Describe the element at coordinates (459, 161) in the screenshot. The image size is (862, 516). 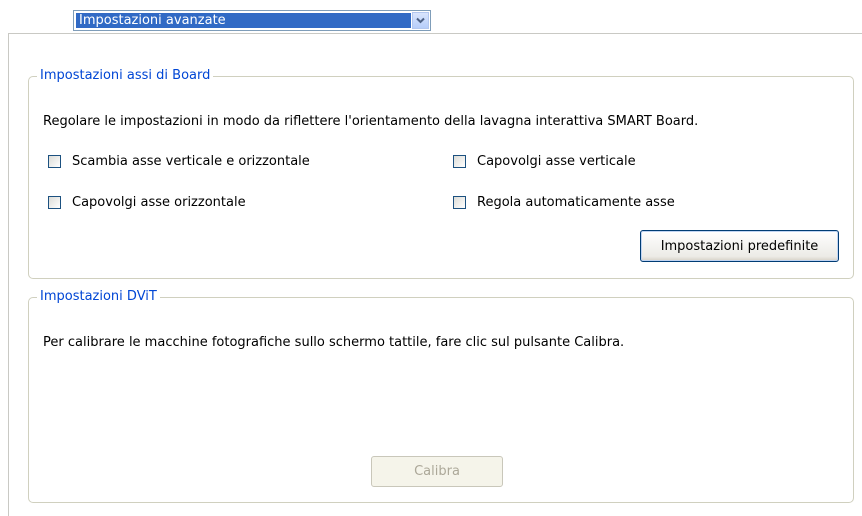
I see `flip-vertical-checkbox` at that location.